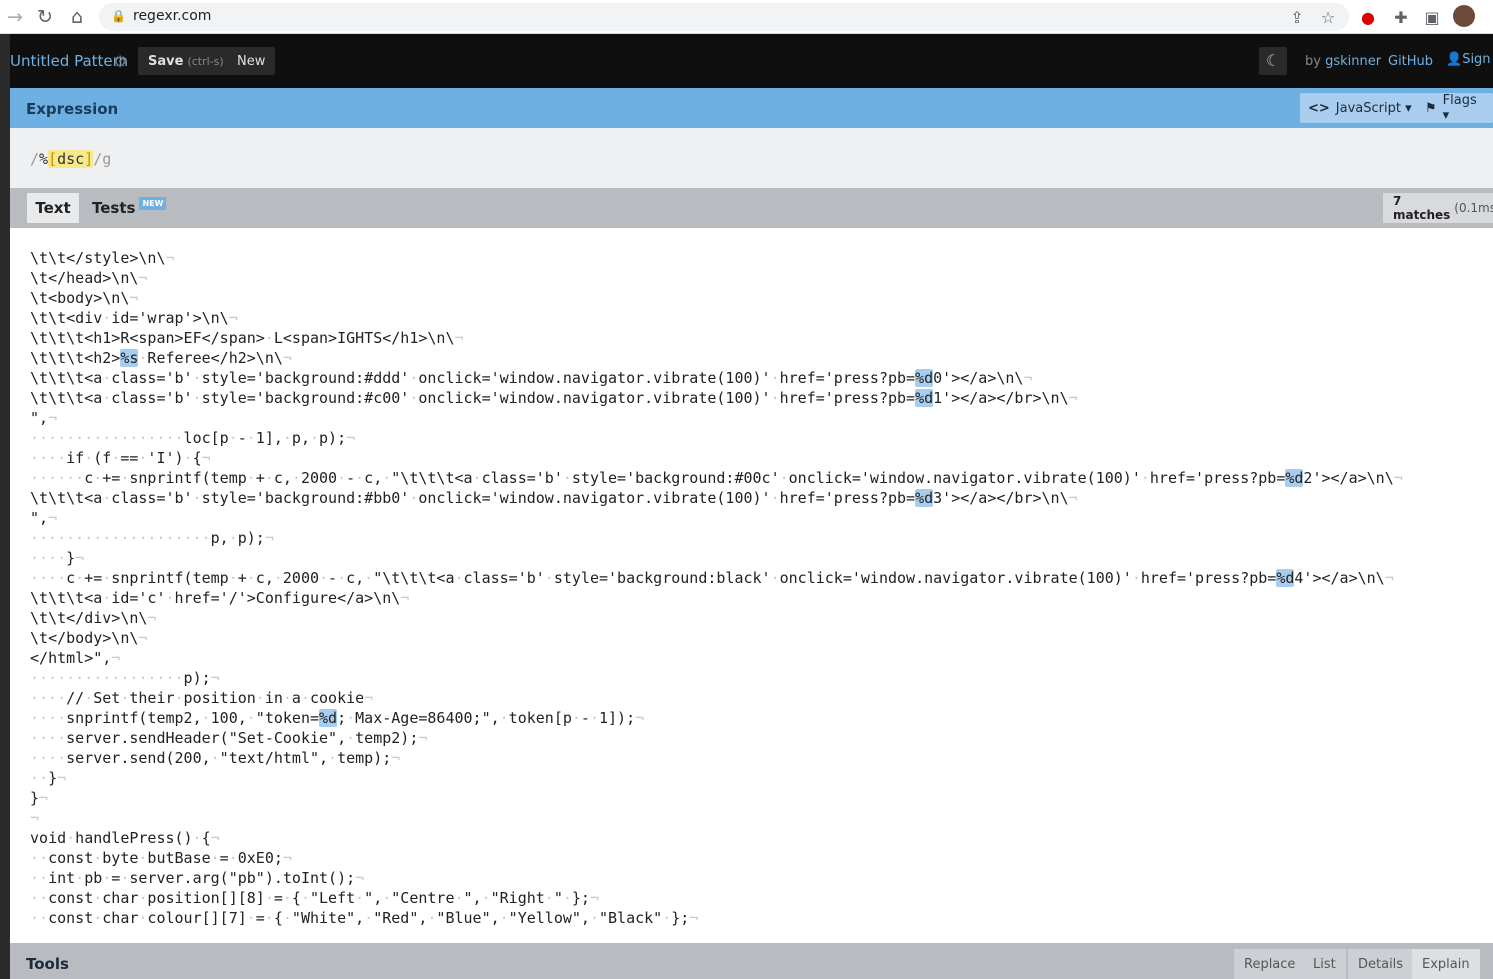 The width and height of the screenshot is (1493, 979). I want to click on save-shortcut: (ctrl-s), so click(205, 61).